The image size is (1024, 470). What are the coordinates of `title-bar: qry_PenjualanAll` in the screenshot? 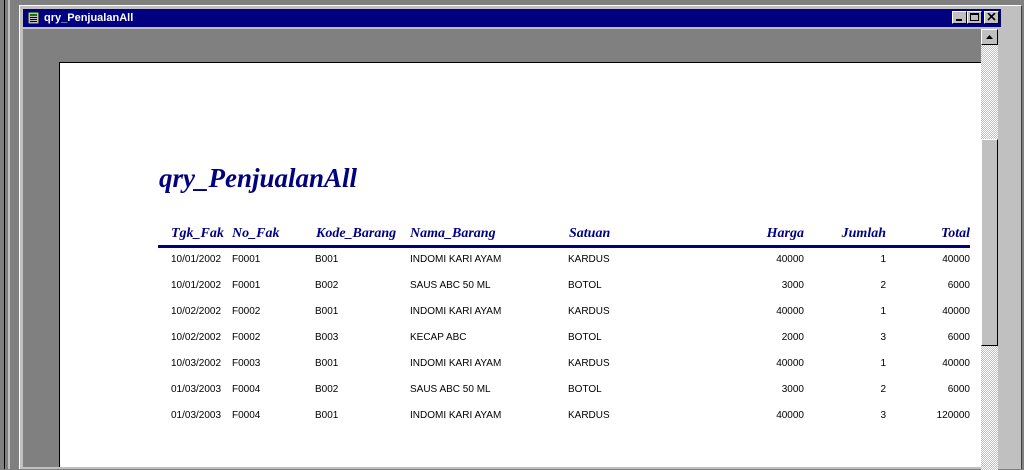 It's located at (512, 18).